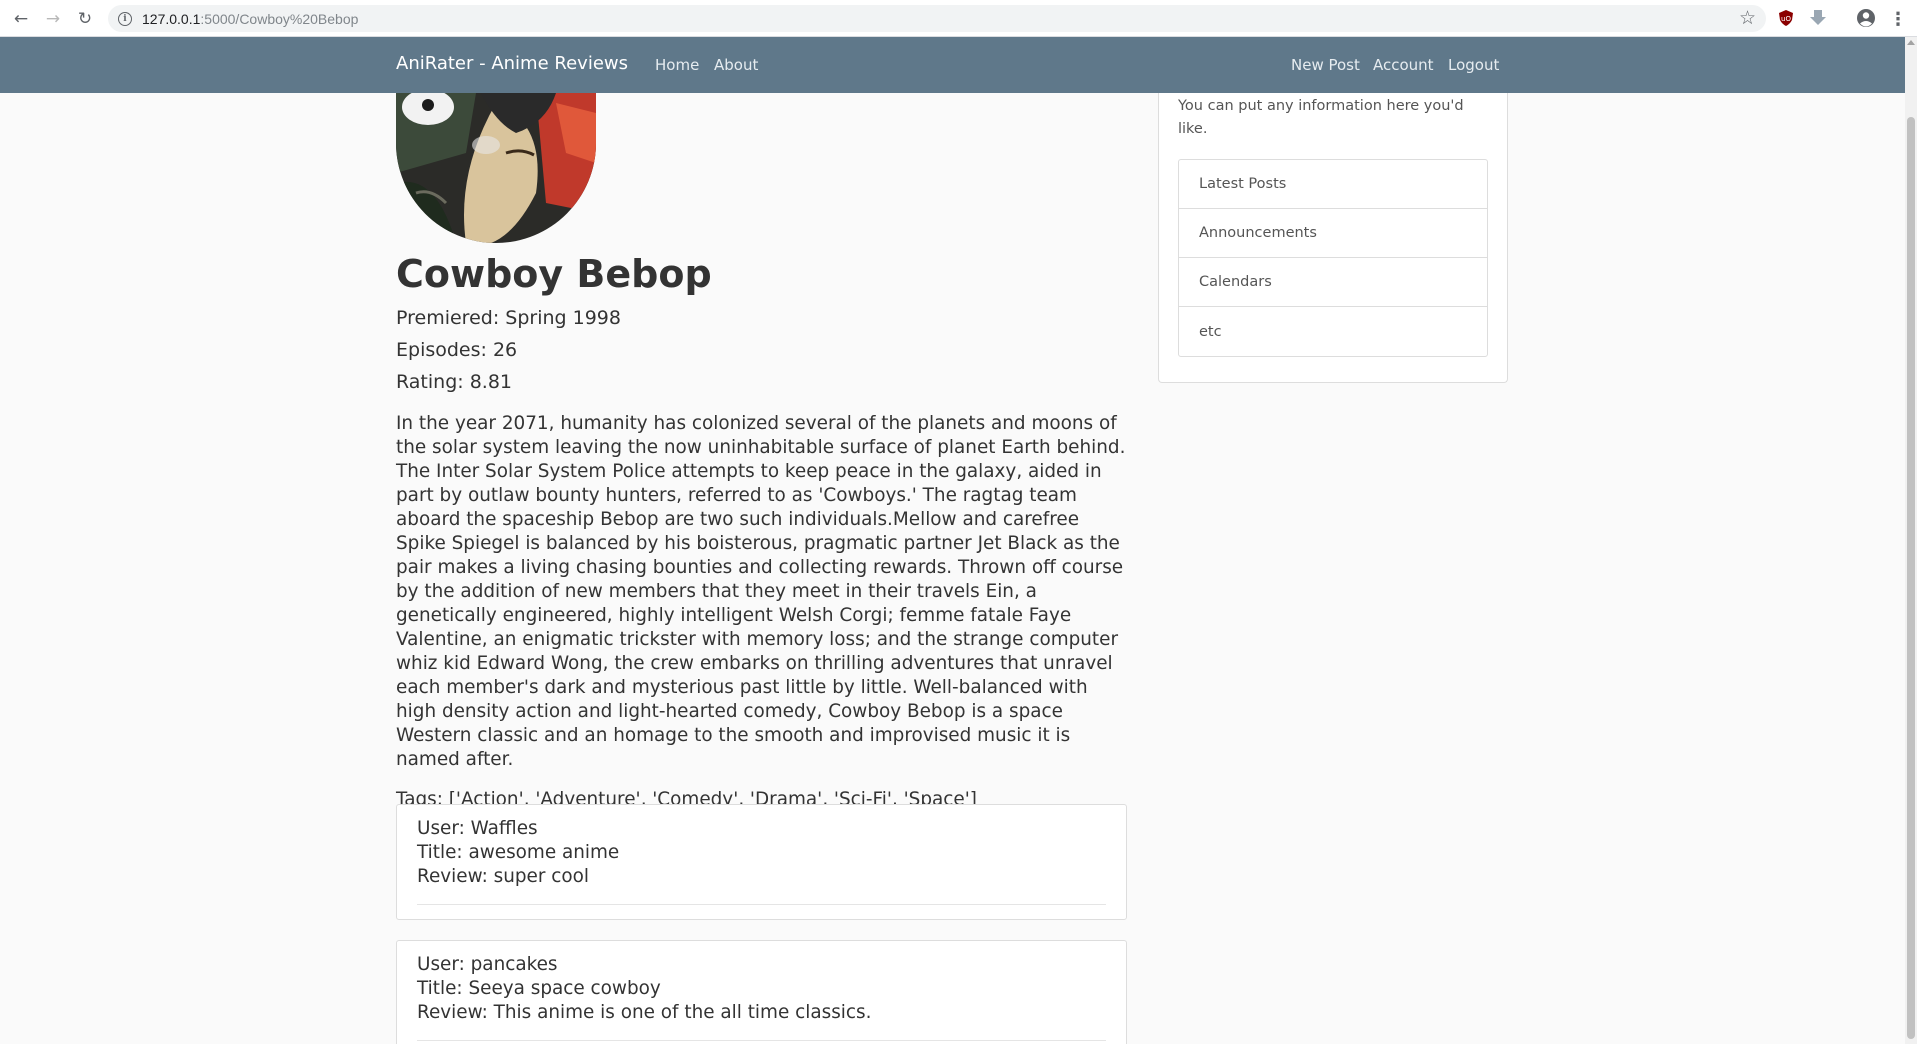 The image size is (1917, 1044). I want to click on url-text: 127.0.0.1:5000/Cowboy%20Bebop, so click(250, 19).